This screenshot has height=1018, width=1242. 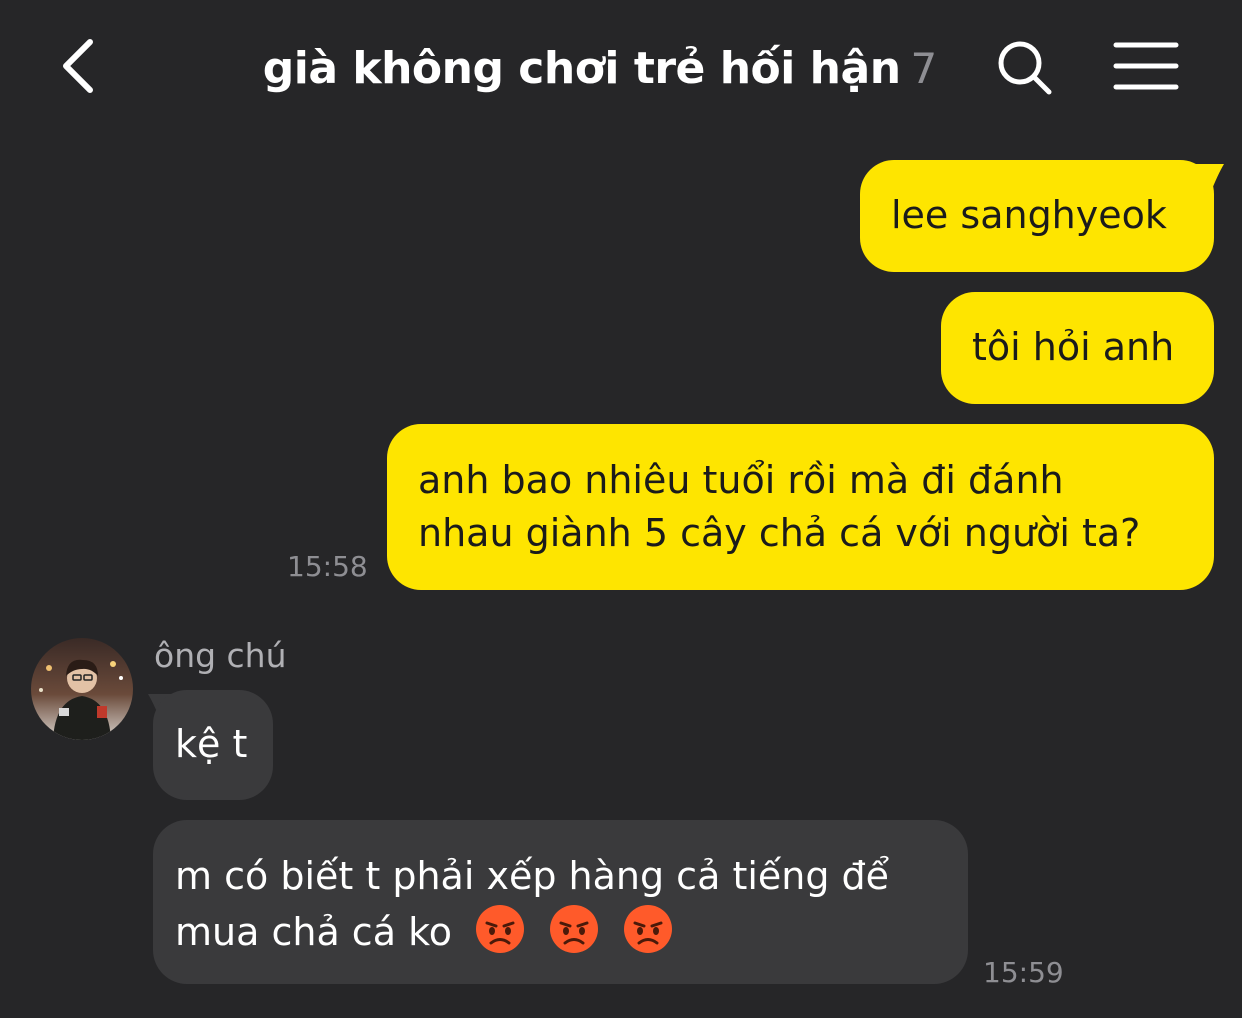 I want to click on avatar-photo, so click(x=82, y=689).